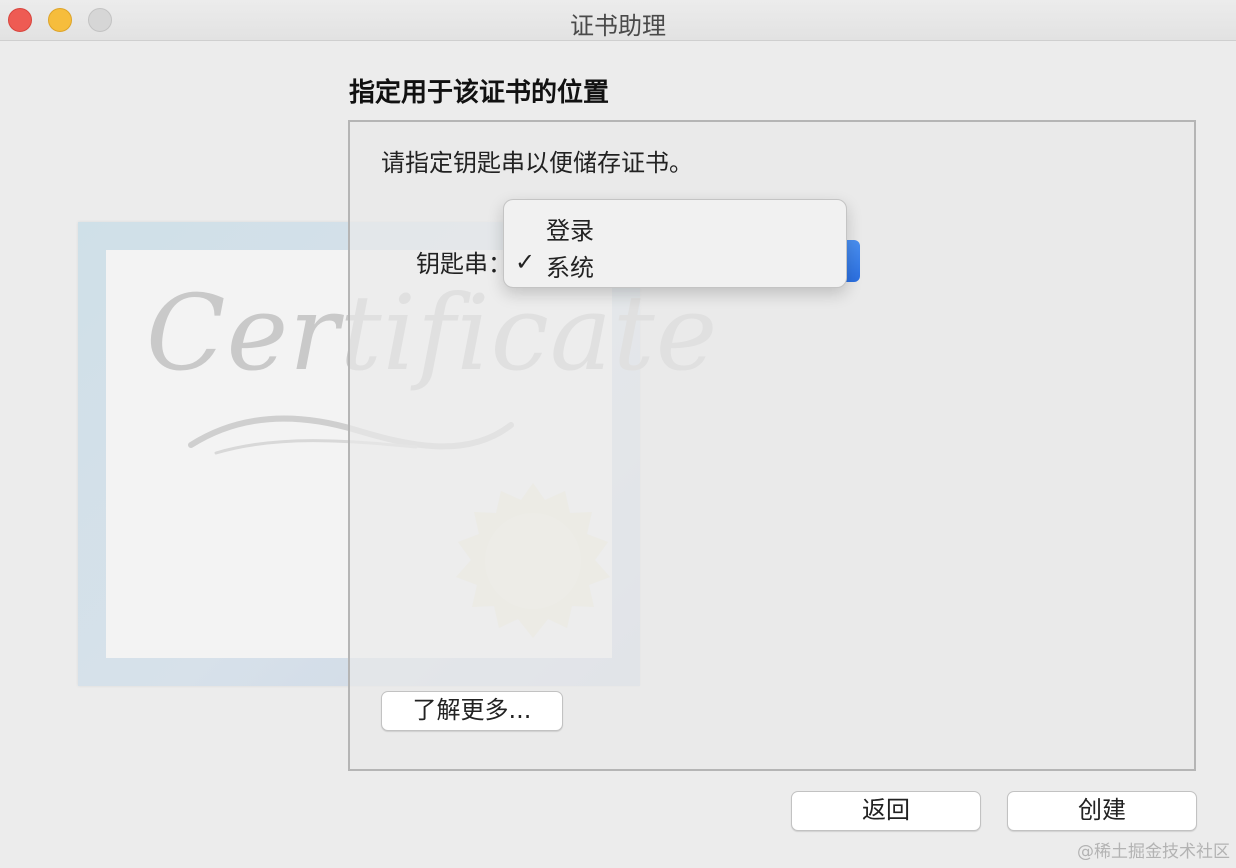 The height and width of the screenshot is (868, 1236). Describe the element at coordinates (525, 262) in the screenshot. I see `checkmark-icon: ✓` at that location.